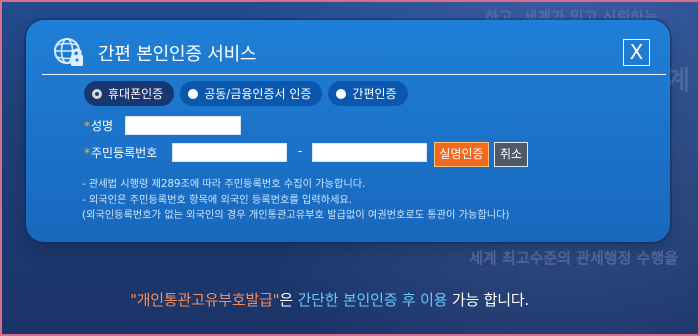 Image resolution: width=700 pixels, height=336 pixels. What do you see at coordinates (229, 152) in the screenshot?
I see `resident-number-front-input` at bounding box center [229, 152].